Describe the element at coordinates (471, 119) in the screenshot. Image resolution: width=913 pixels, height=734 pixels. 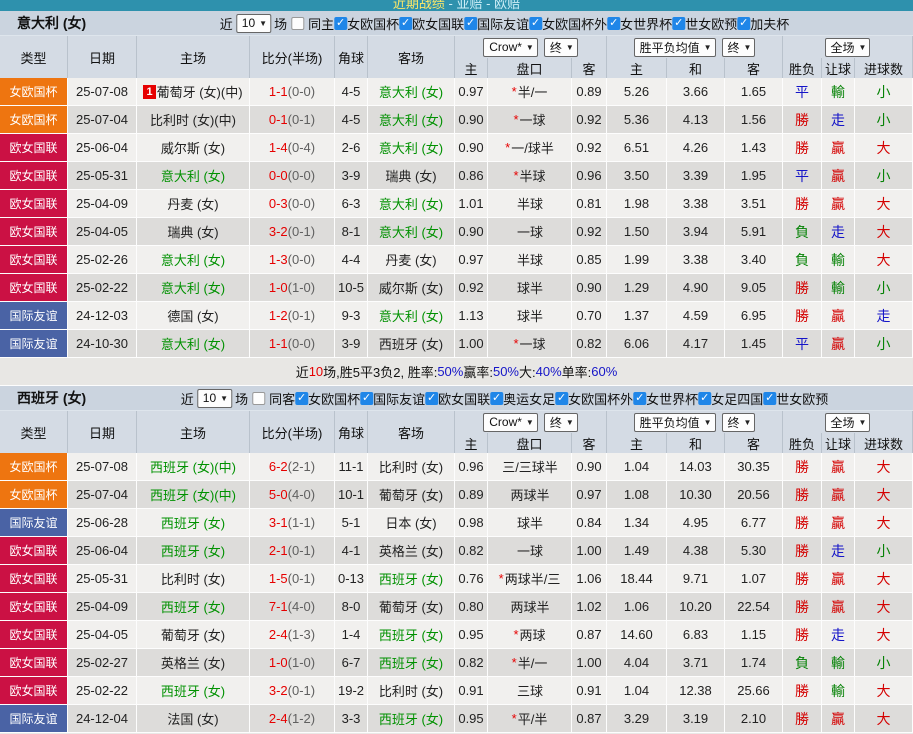
I see `home-odds: 0.90` at that location.